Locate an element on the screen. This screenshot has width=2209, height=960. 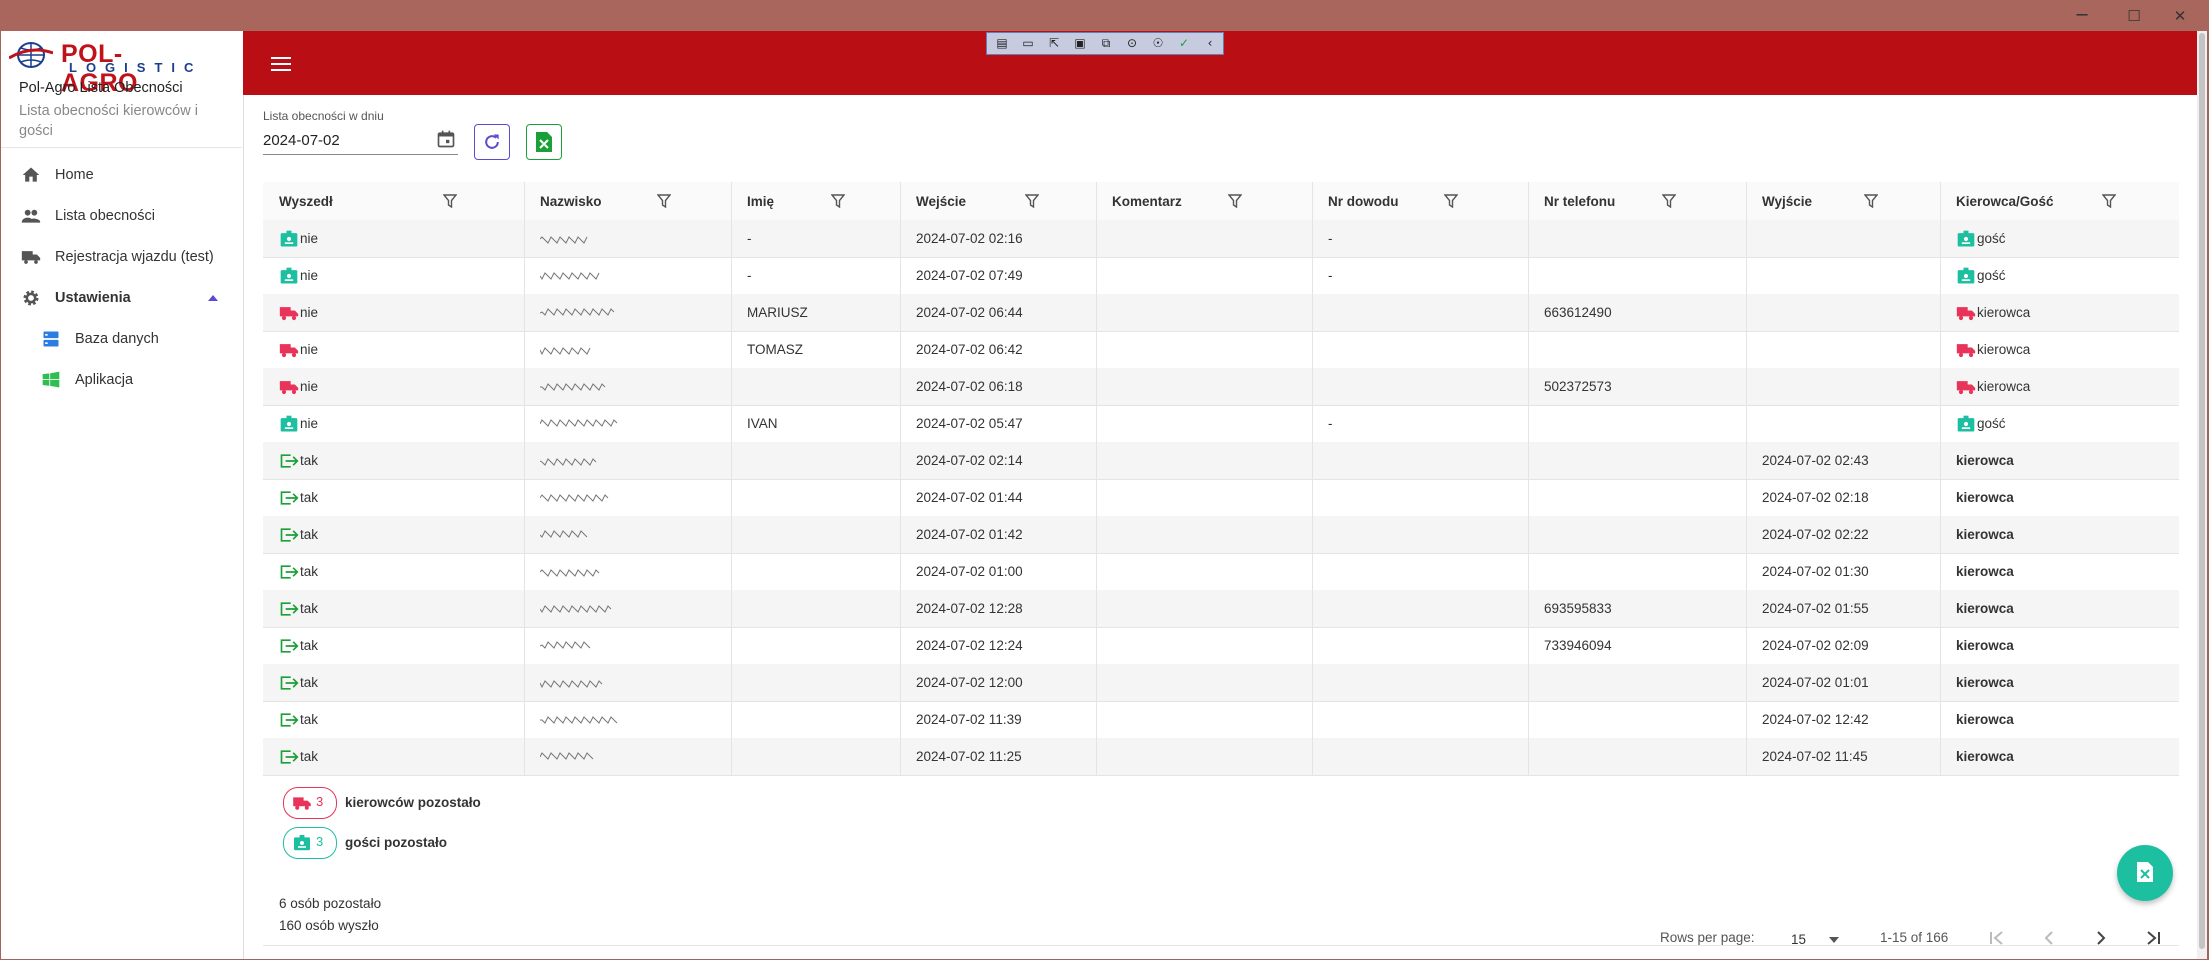
cell-wejscie: 2024-07-02 11:39 is located at coordinates (969, 719).